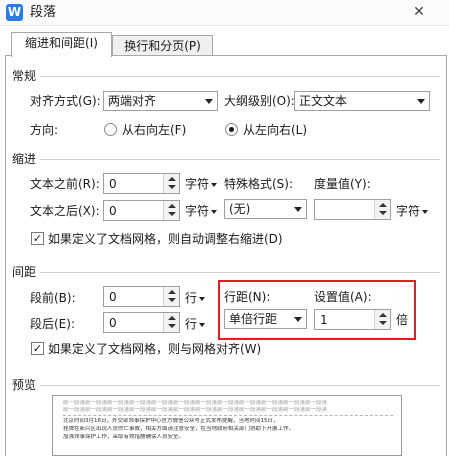 This screenshot has width=449, height=456. Describe the element at coordinates (154, 130) in the screenshot. I see `rtl-radio-label: 从右向左(F)` at that location.